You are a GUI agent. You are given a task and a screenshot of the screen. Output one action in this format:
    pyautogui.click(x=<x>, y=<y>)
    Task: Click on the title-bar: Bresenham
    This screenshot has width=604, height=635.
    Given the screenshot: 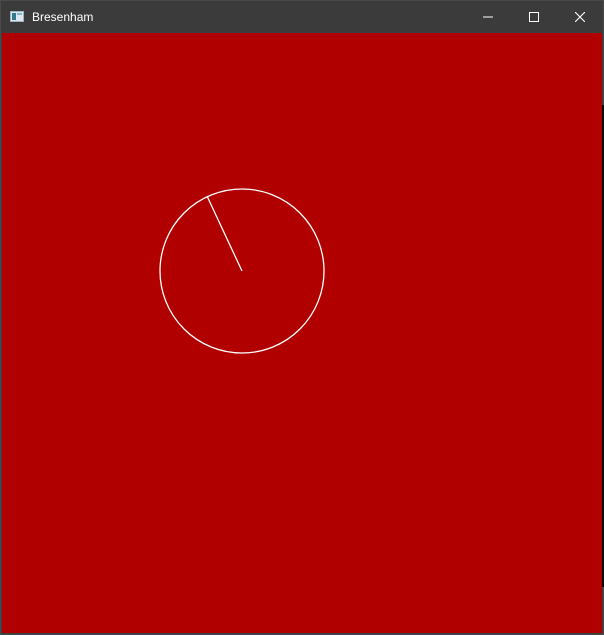 What is the action you would take?
    pyautogui.click(x=302, y=16)
    